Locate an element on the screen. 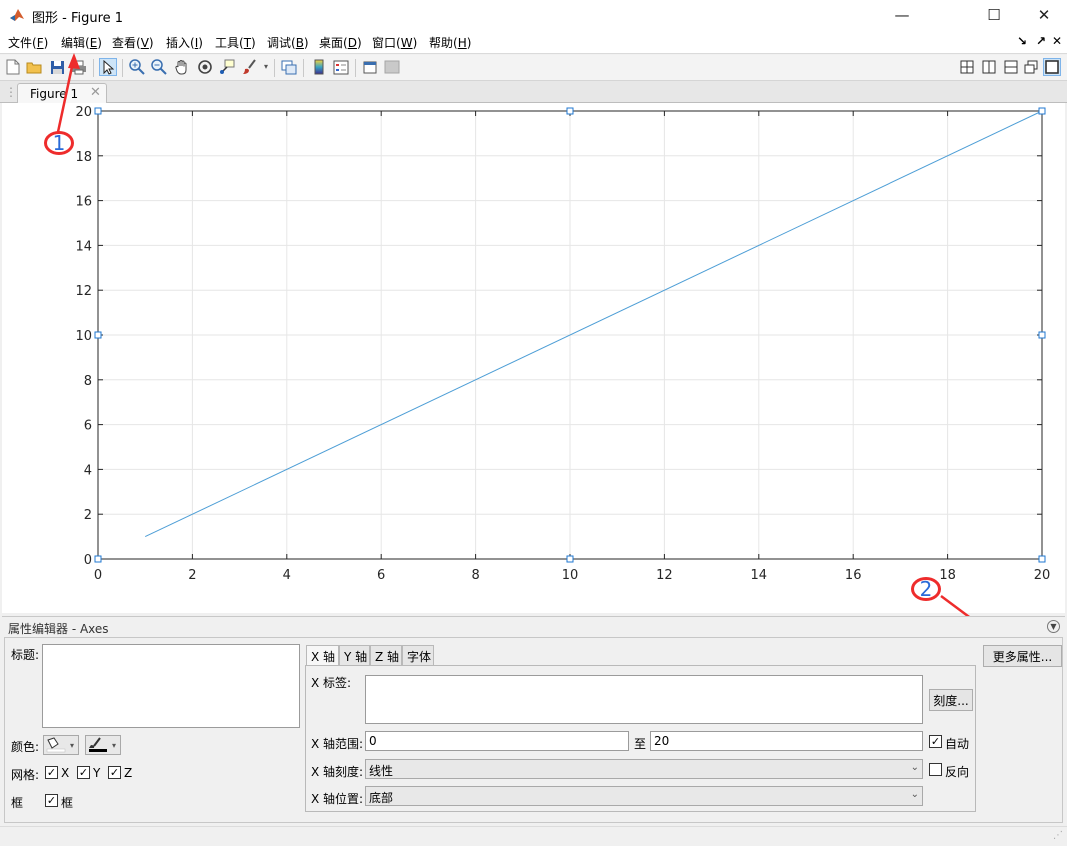 This screenshot has height=846, width=1067. x-label-textarea is located at coordinates (644, 699).